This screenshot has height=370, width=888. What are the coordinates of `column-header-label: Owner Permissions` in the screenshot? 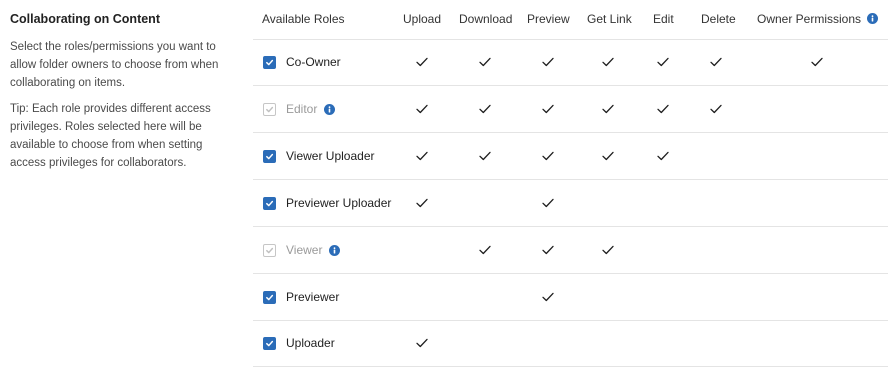 It's located at (809, 19).